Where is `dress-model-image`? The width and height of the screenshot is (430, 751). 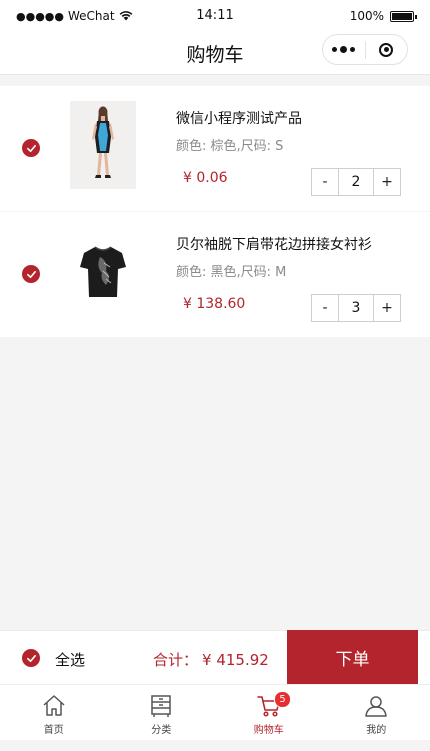 dress-model-image is located at coordinates (103, 145).